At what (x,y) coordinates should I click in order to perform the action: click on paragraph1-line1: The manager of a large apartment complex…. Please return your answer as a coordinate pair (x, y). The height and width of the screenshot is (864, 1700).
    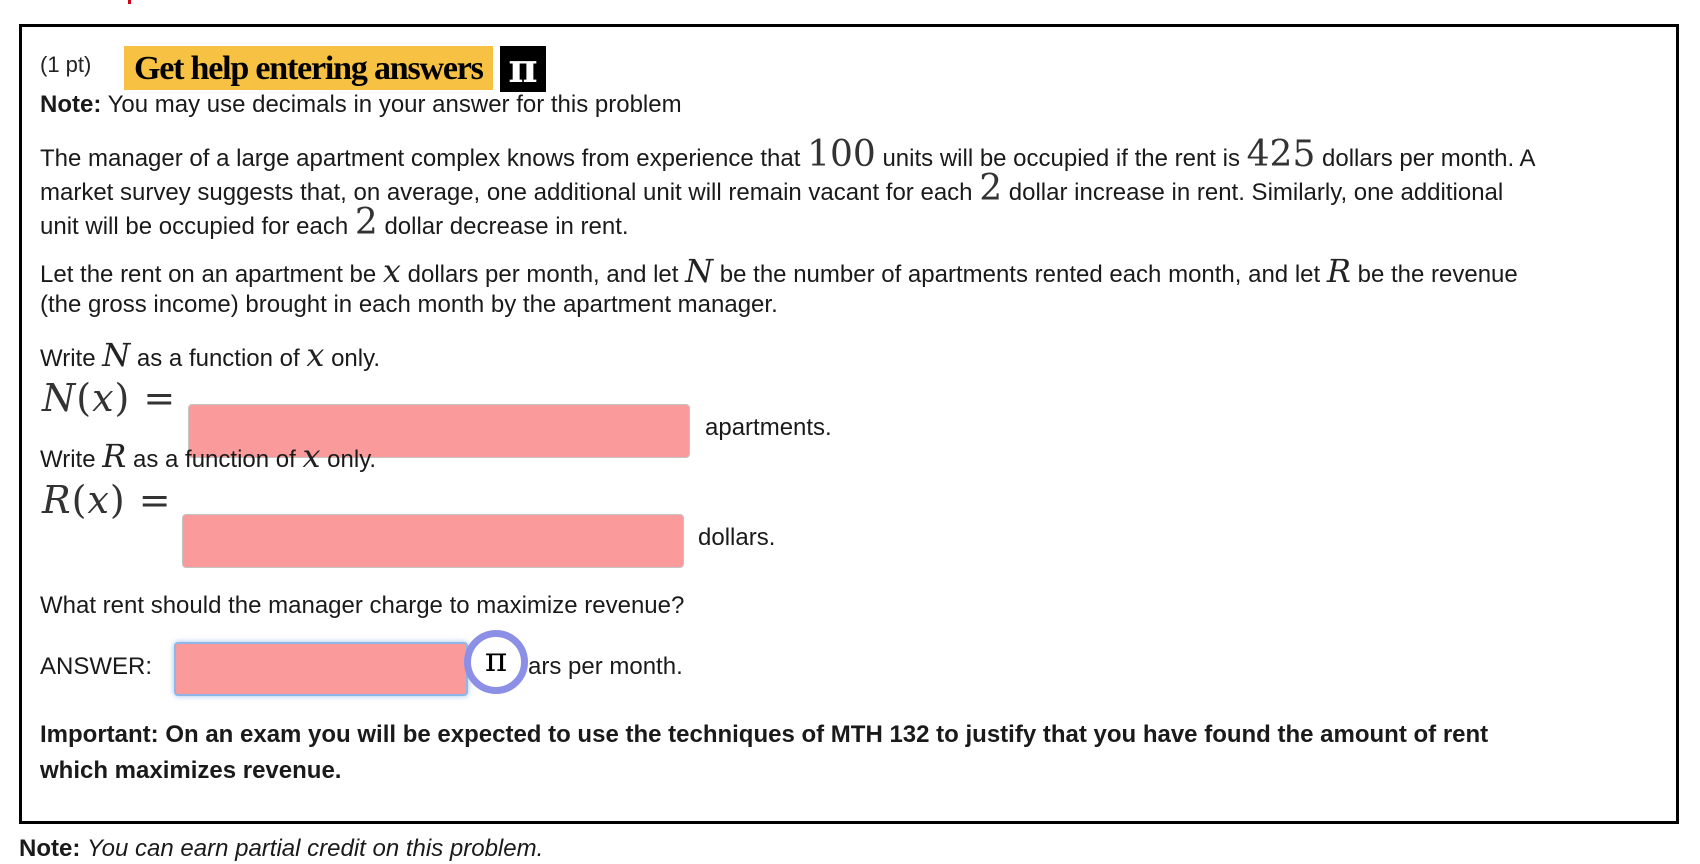
    Looking at the image, I should click on (788, 155).